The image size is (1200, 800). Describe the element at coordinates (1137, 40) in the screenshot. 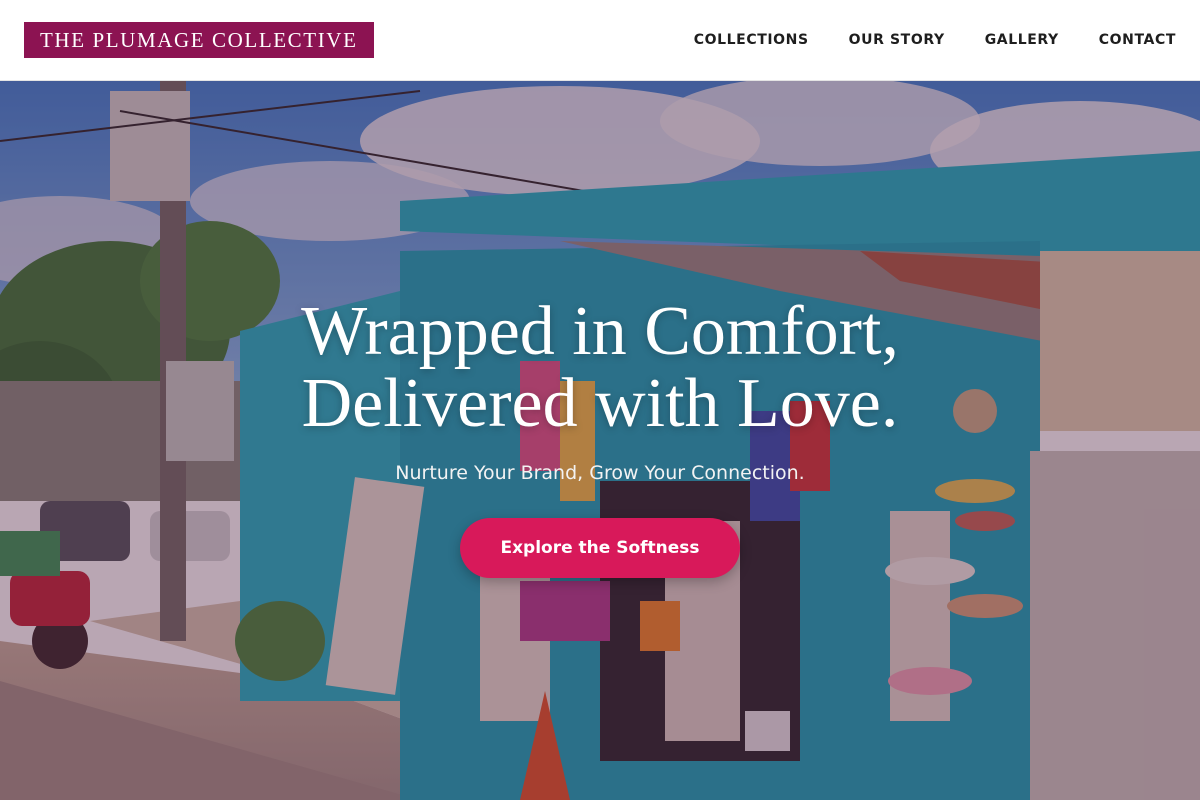

I see `nav-item-contact: CONTACT` at that location.